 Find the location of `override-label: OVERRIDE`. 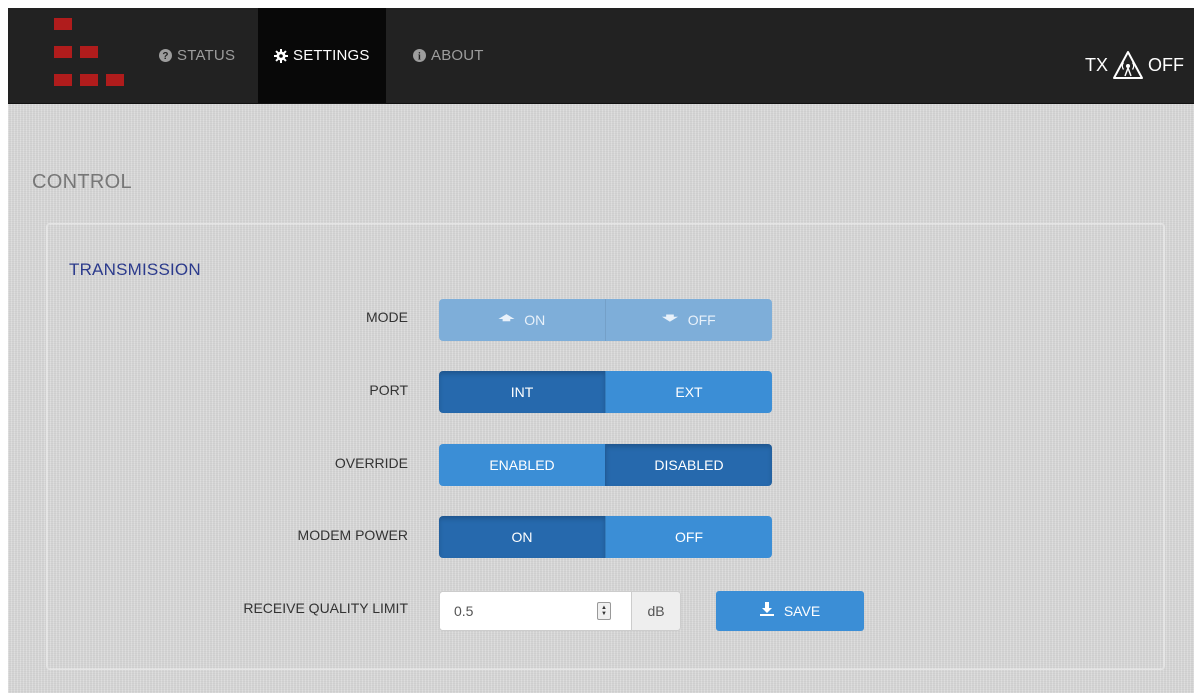

override-label: OVERRIDE is located at coordinates (371, 463).